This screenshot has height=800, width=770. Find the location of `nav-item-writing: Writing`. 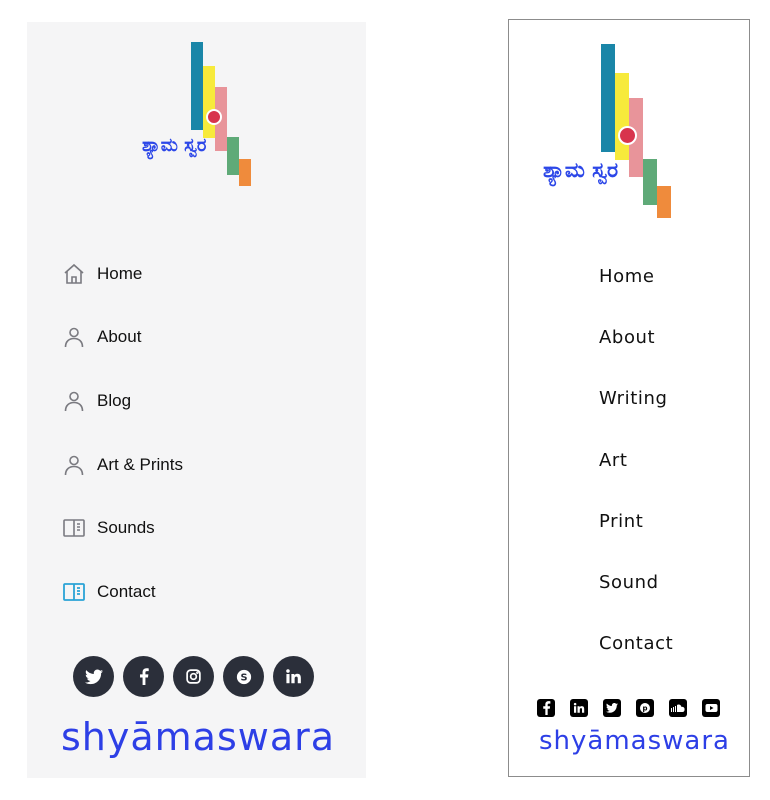

nav-item-writing: Writing is located at coordinates (669, 398).